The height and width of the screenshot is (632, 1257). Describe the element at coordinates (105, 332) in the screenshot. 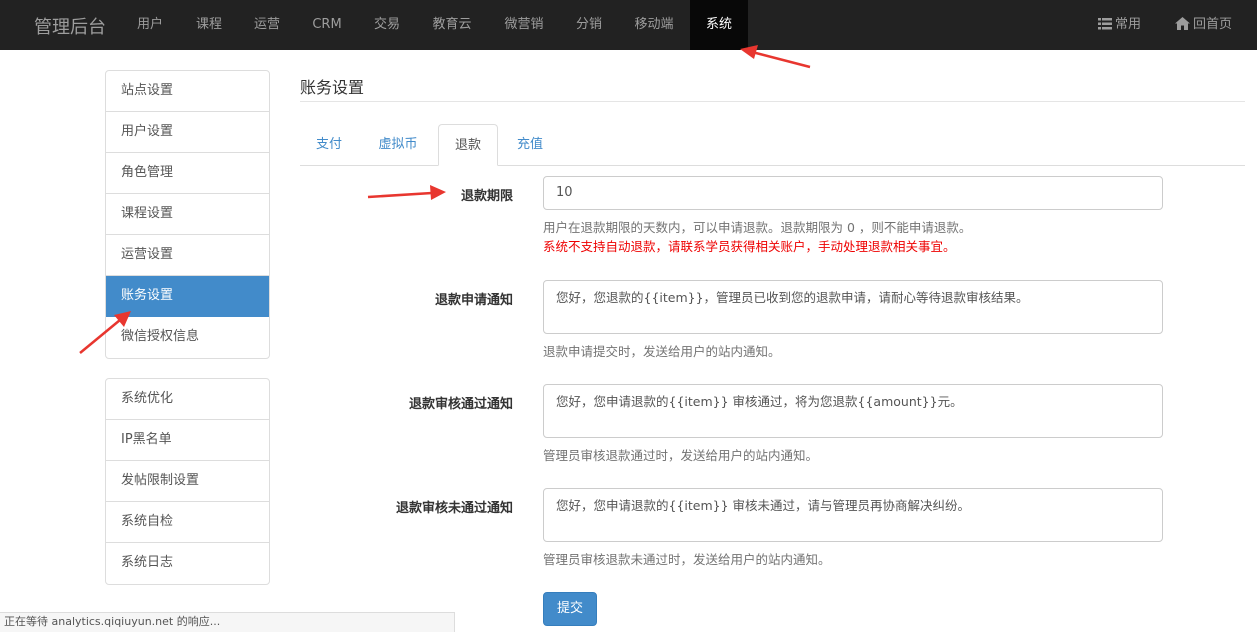

I see `arrow-to-finance-settings` at that location.